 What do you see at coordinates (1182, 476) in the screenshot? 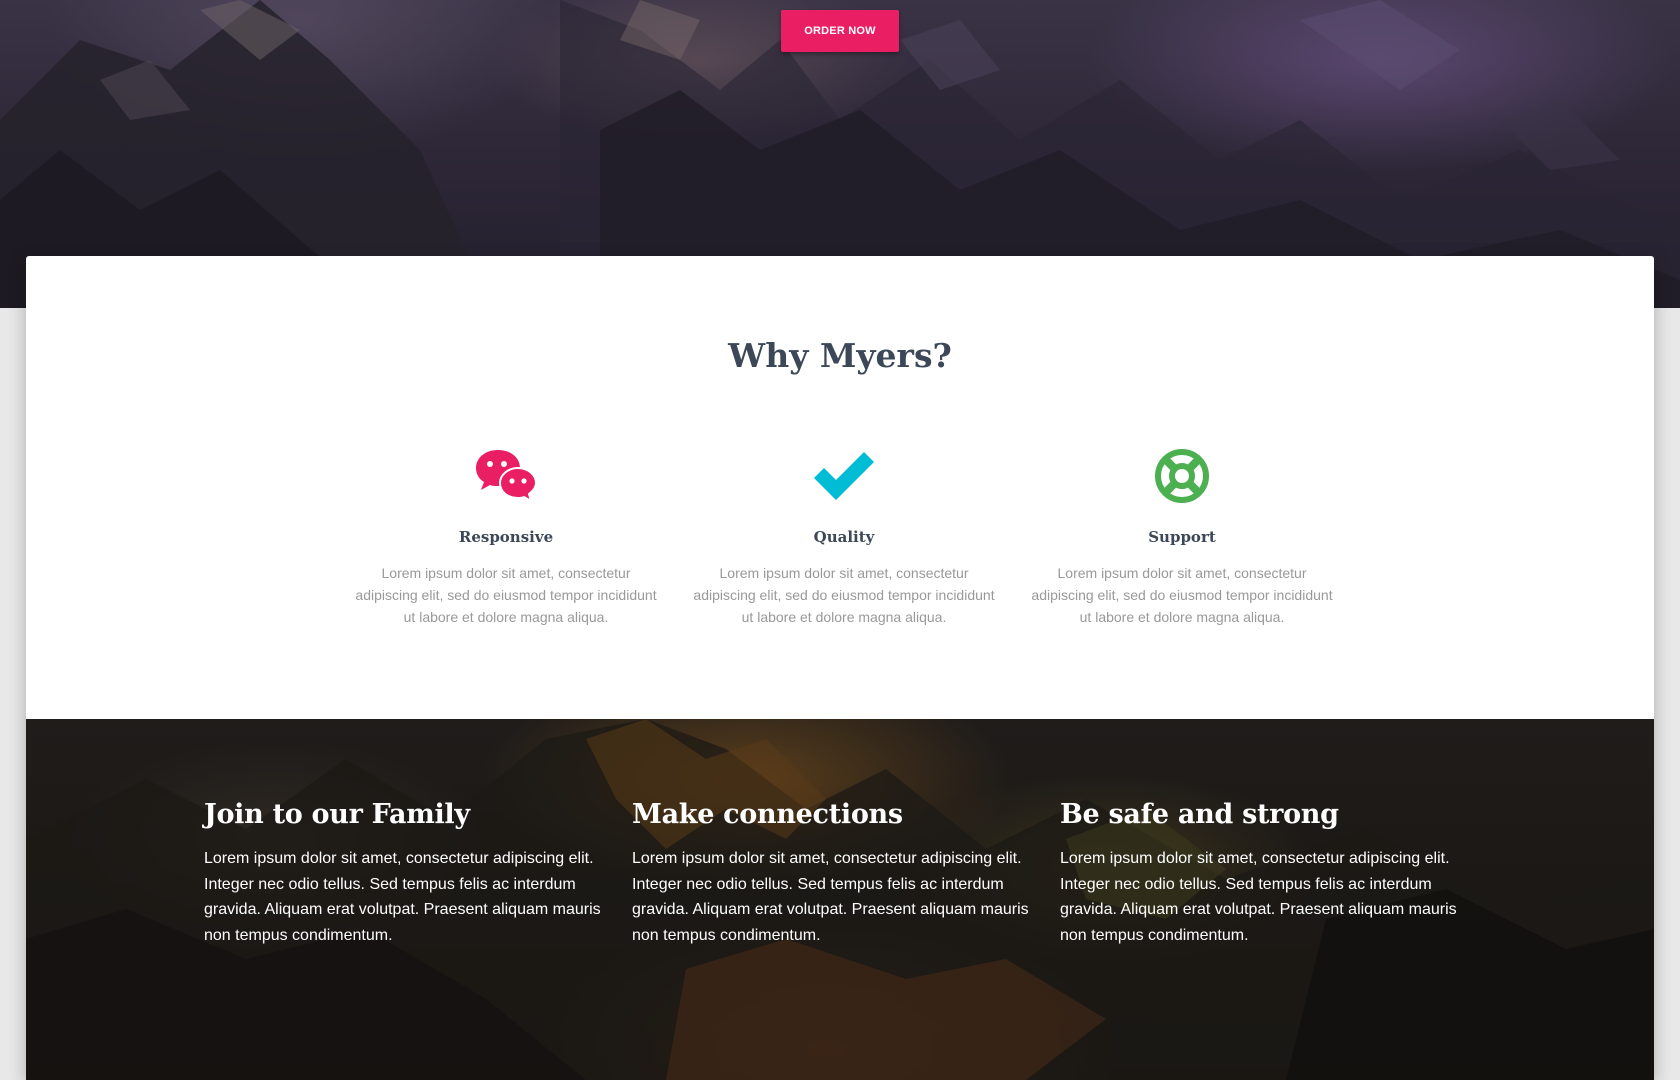
I see `lifebuoy-icon` at bounding box center [1182, 476].